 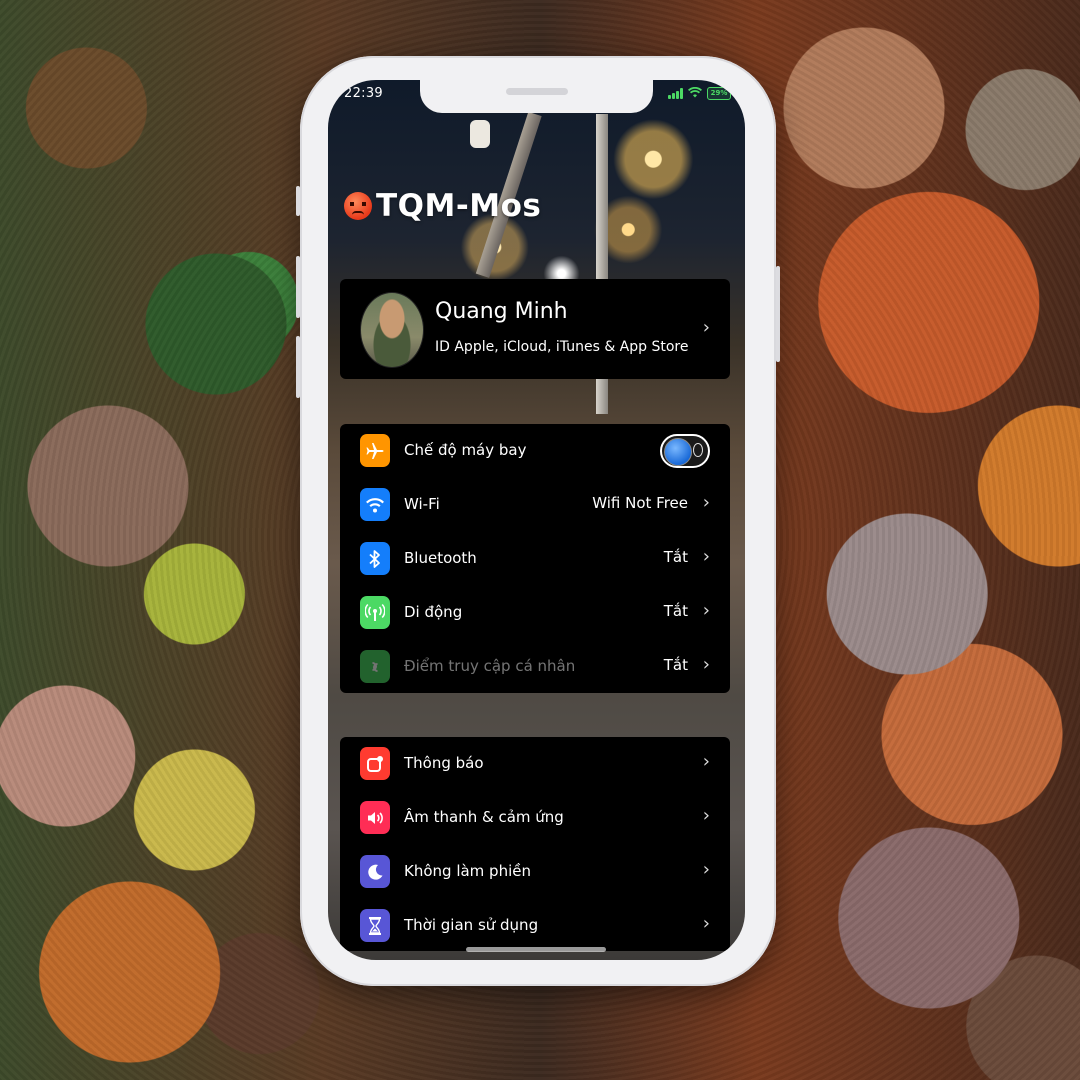 I want to click on toggle-knob, so click(x=678, y=452).